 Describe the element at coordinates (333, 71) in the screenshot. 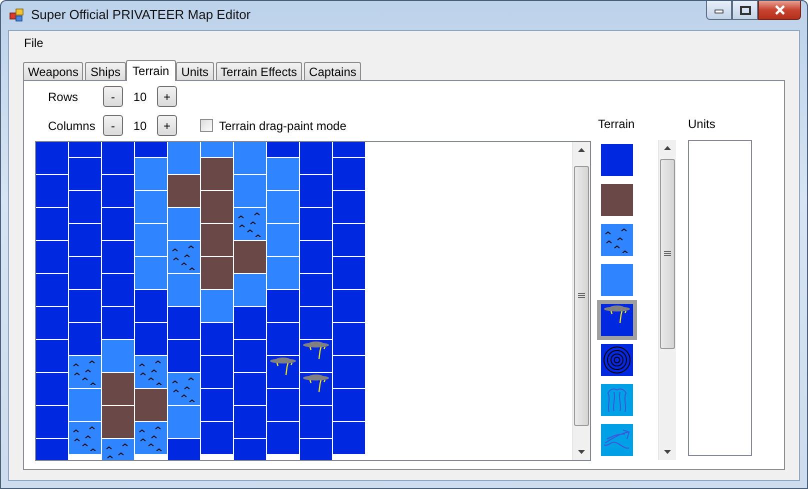

I see `tab: Captains` at that location.